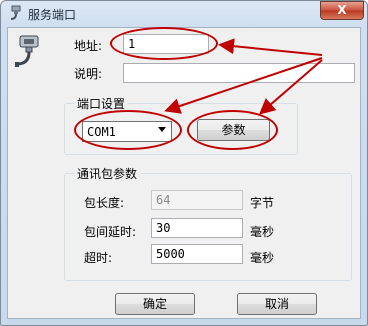 The height and width of the screenshot is (326, 368). I want to click on window-title: 服务端口, so click(52, 15).